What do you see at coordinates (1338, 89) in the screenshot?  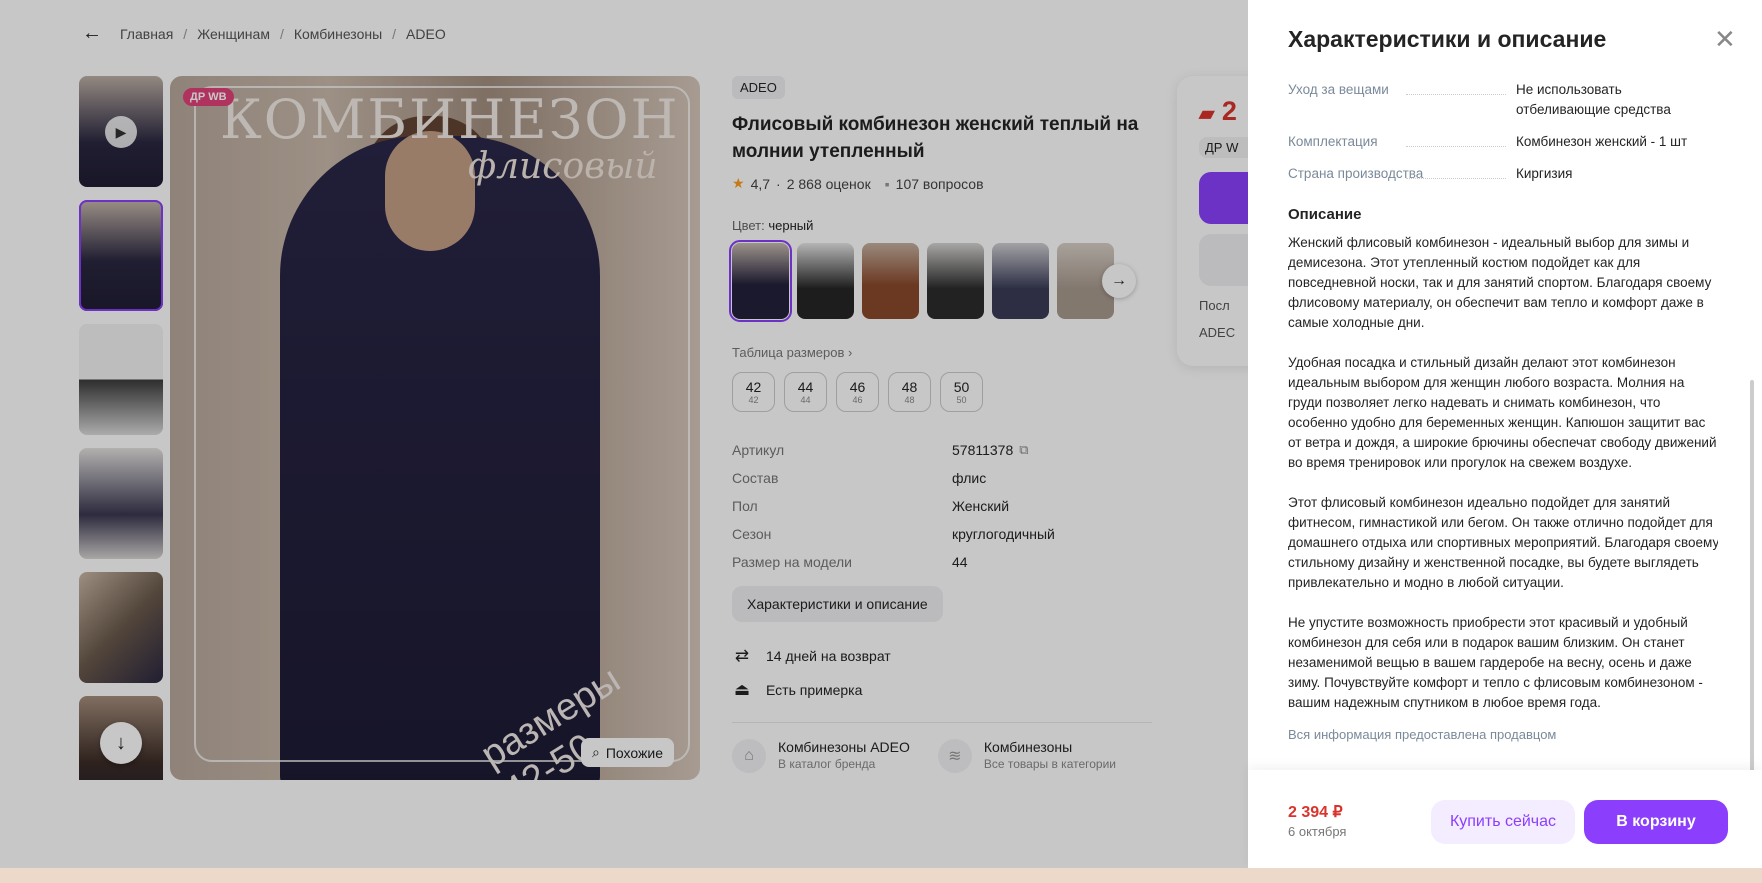 I see `characteristic-key-text: Уход за вещами` at bounding box center [1338, 89].